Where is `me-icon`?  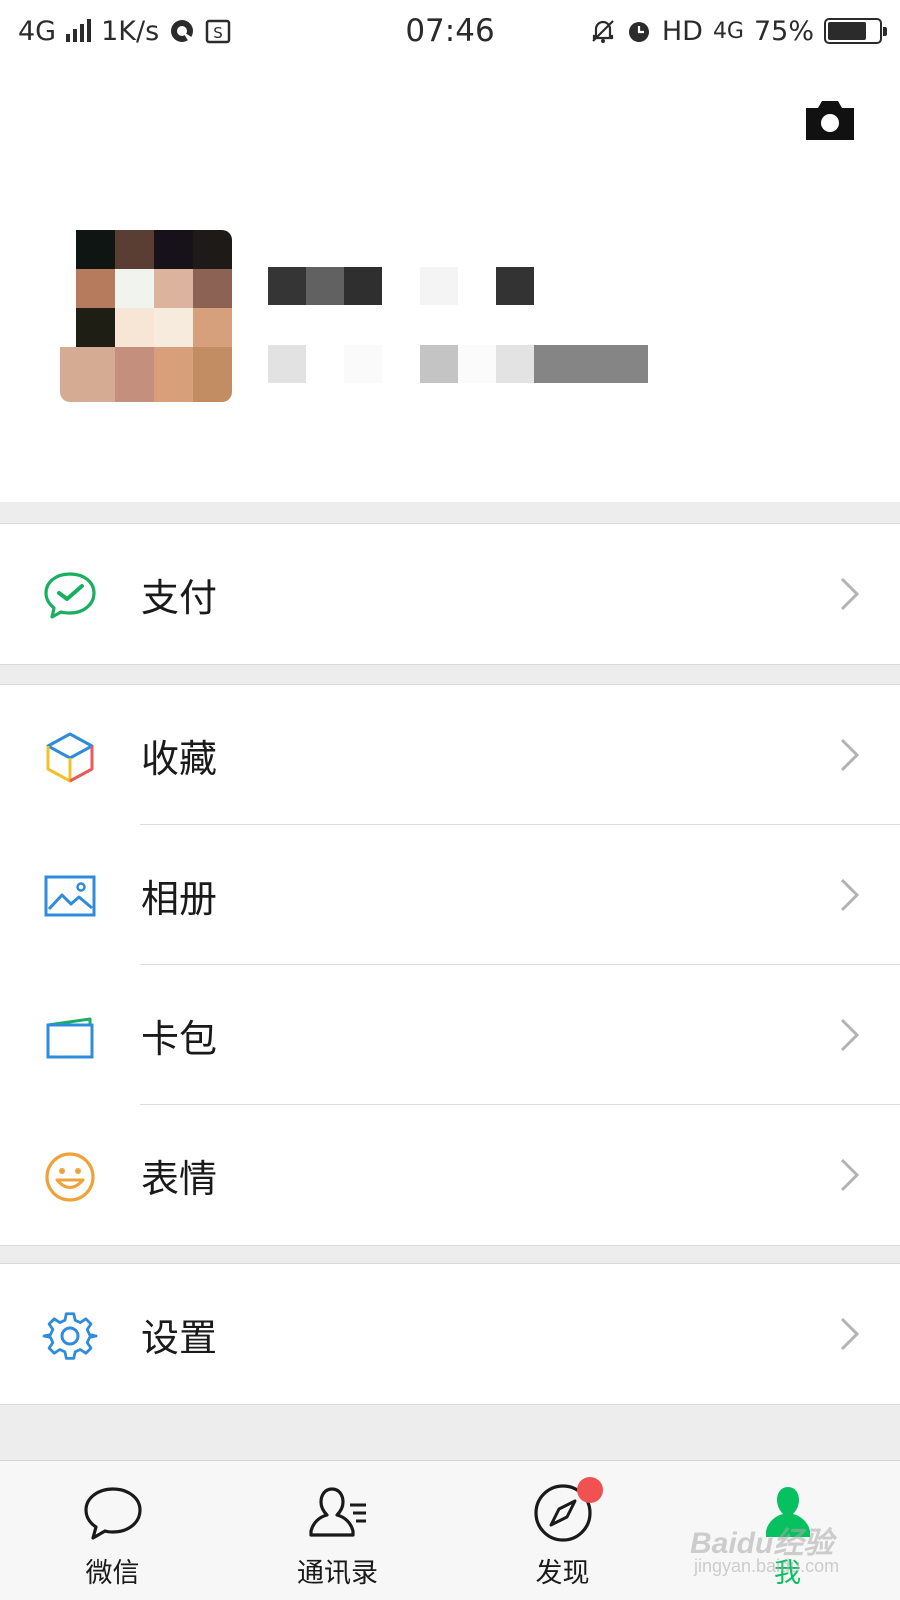 me-icon is located at coordinates (787, 1512).